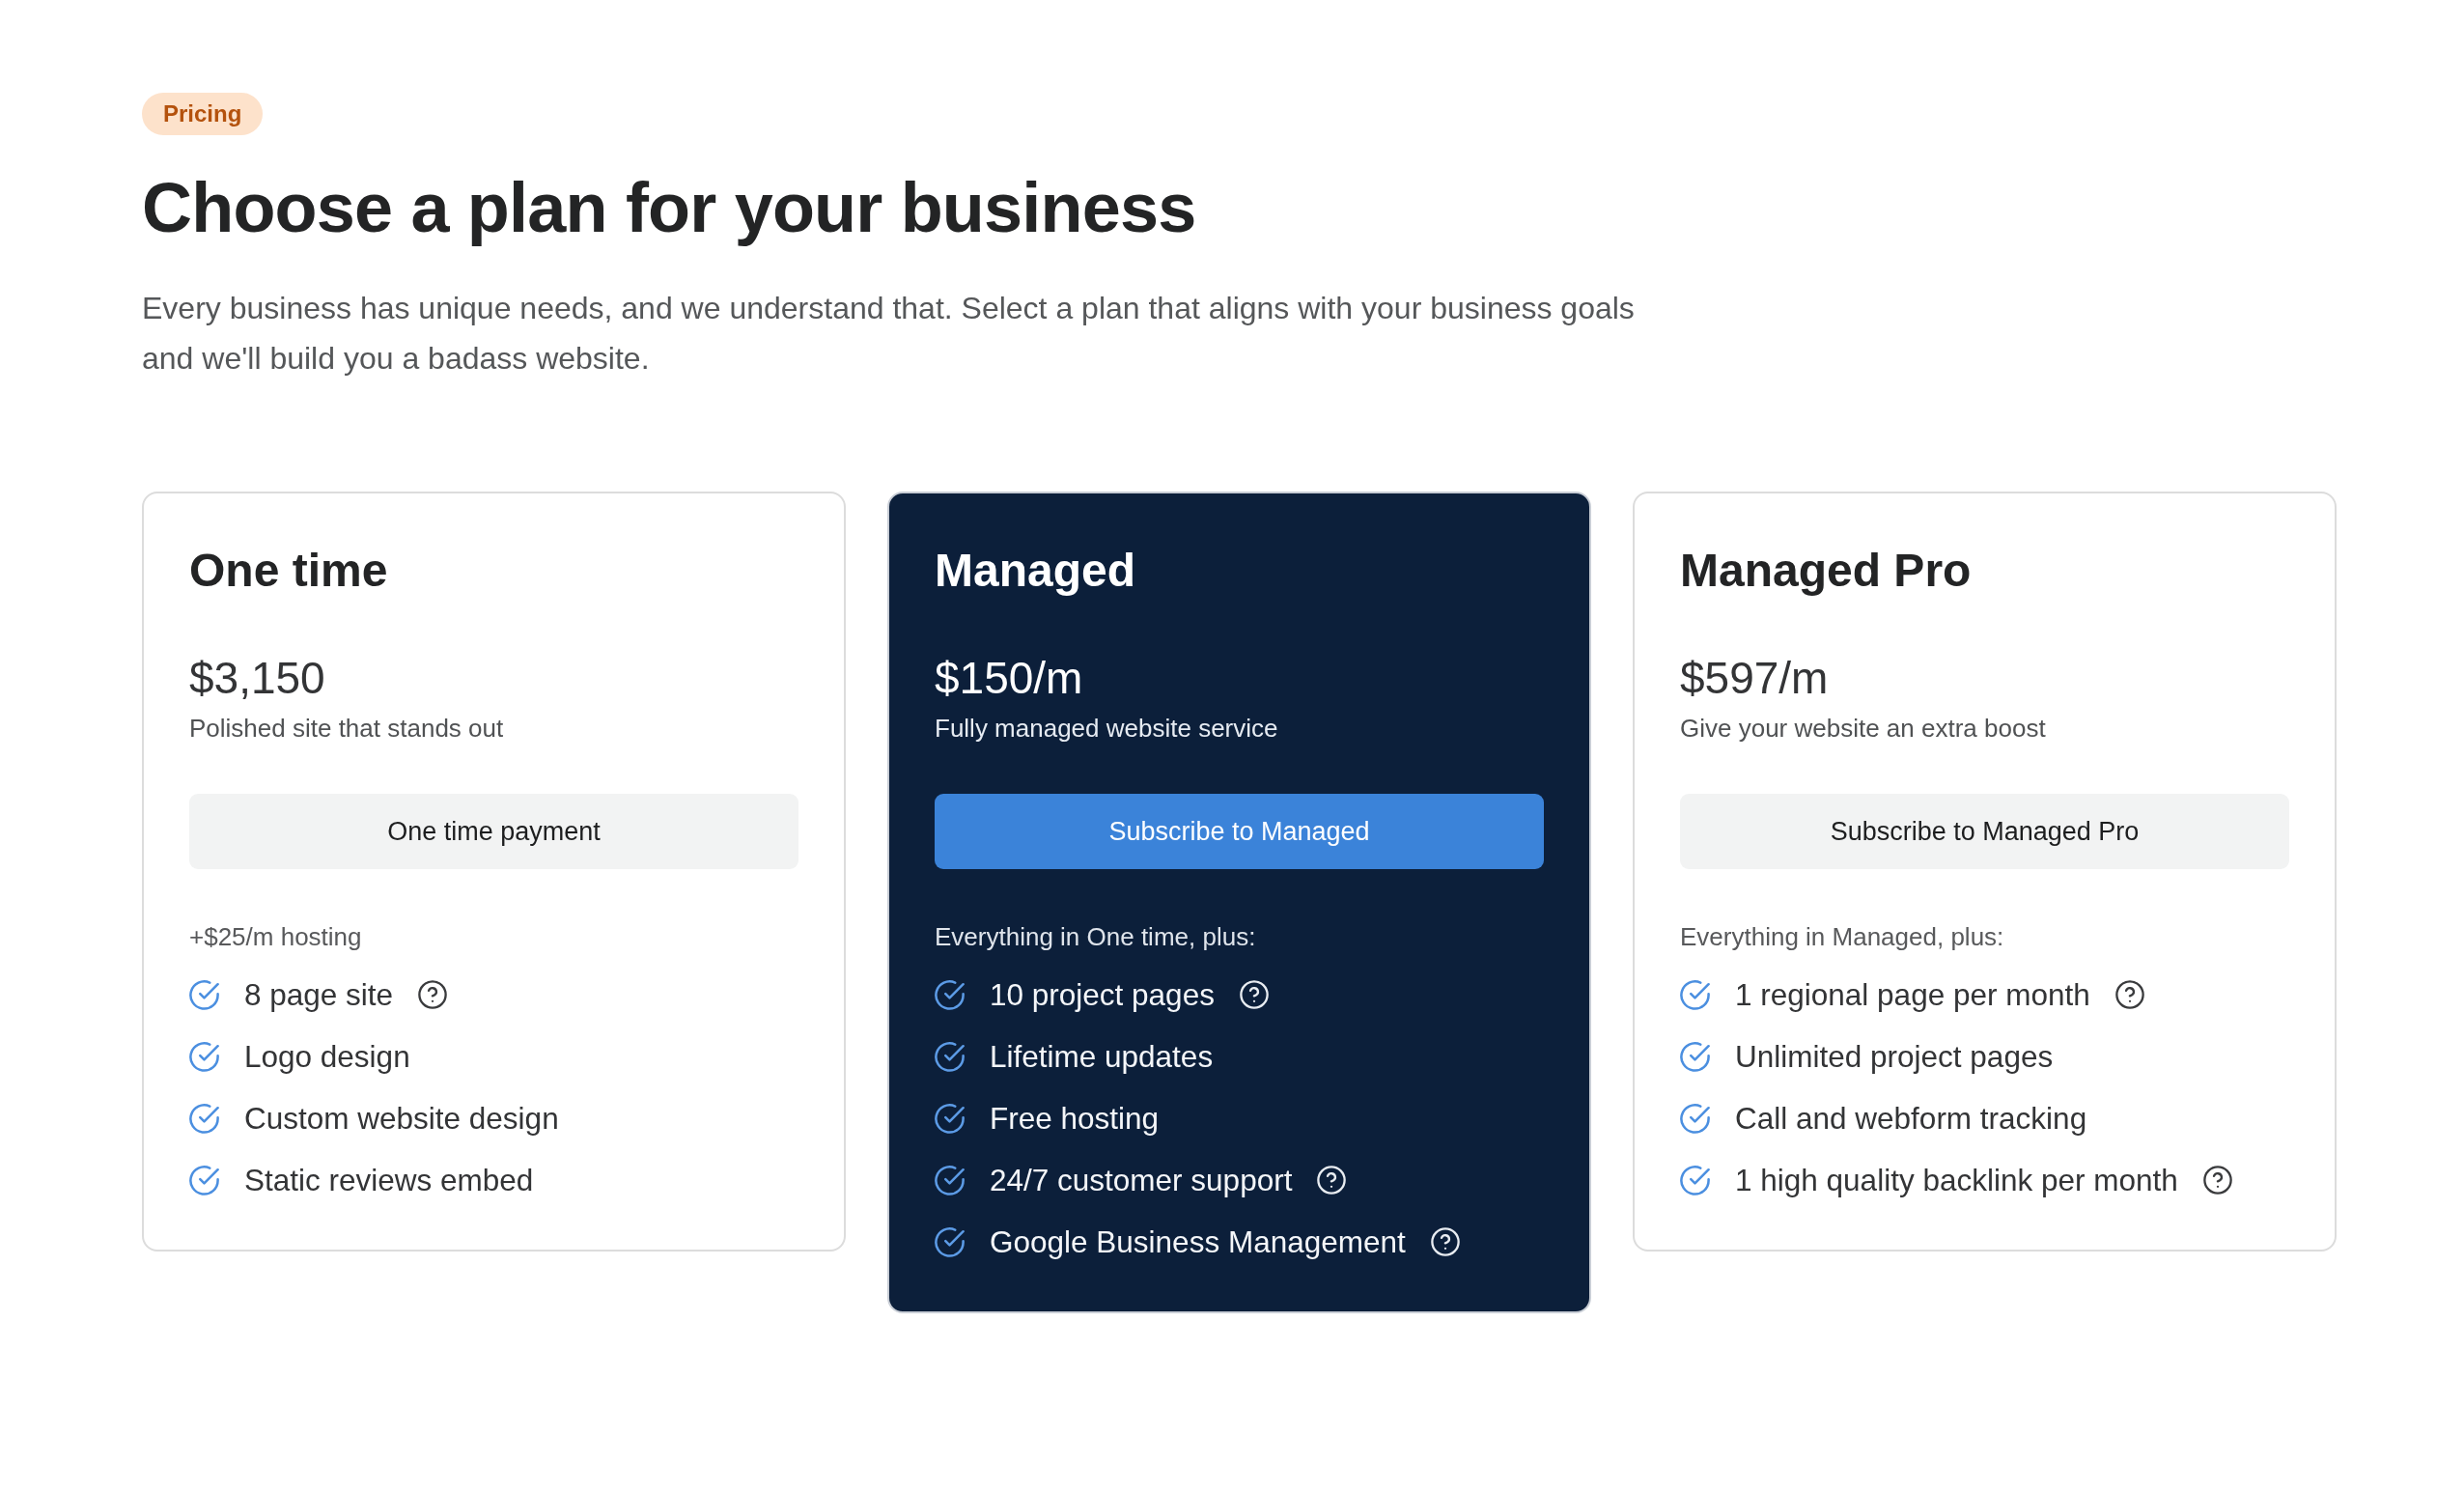 Image resolution: width=2464 pixels, height=1491 pixels. Describe the element at coordinates (1010, 678) in the screenshot. I see `plan-price: $150/m` at that location.